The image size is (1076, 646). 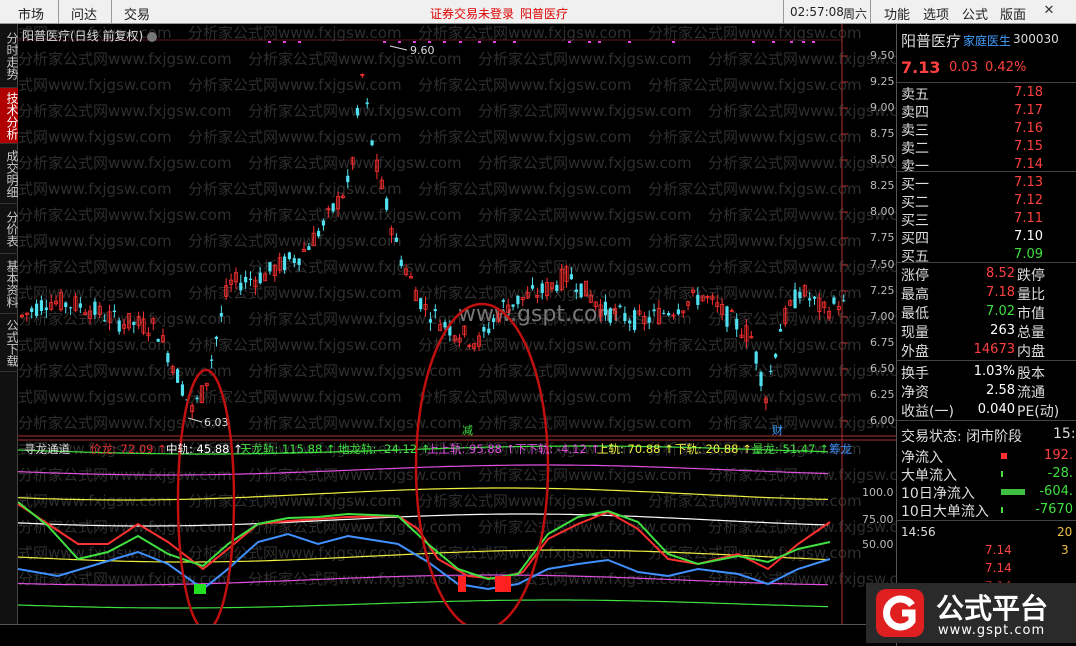 What do you see at coordinates (9, 343) in the screenshot?
I see `tab-formula-download: 公式下载` at bounding box center [9, 343].